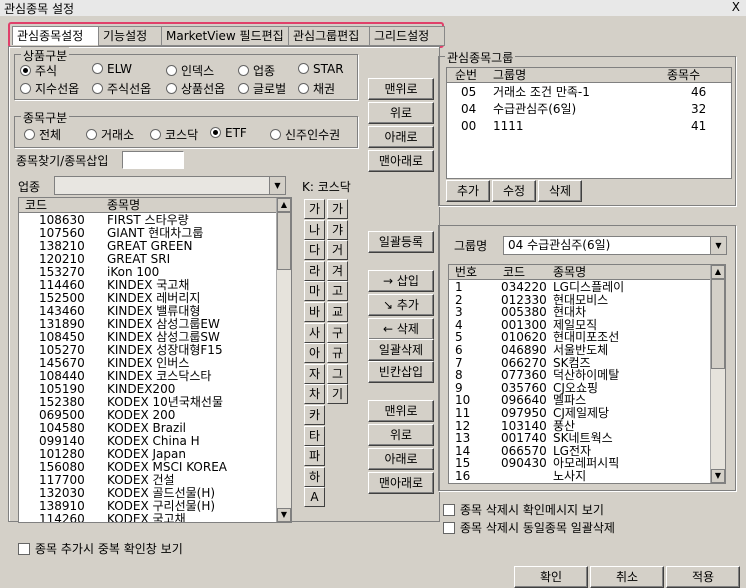 The image size is (746, 588). I want to click on index-button: 마, so click(314, 291).